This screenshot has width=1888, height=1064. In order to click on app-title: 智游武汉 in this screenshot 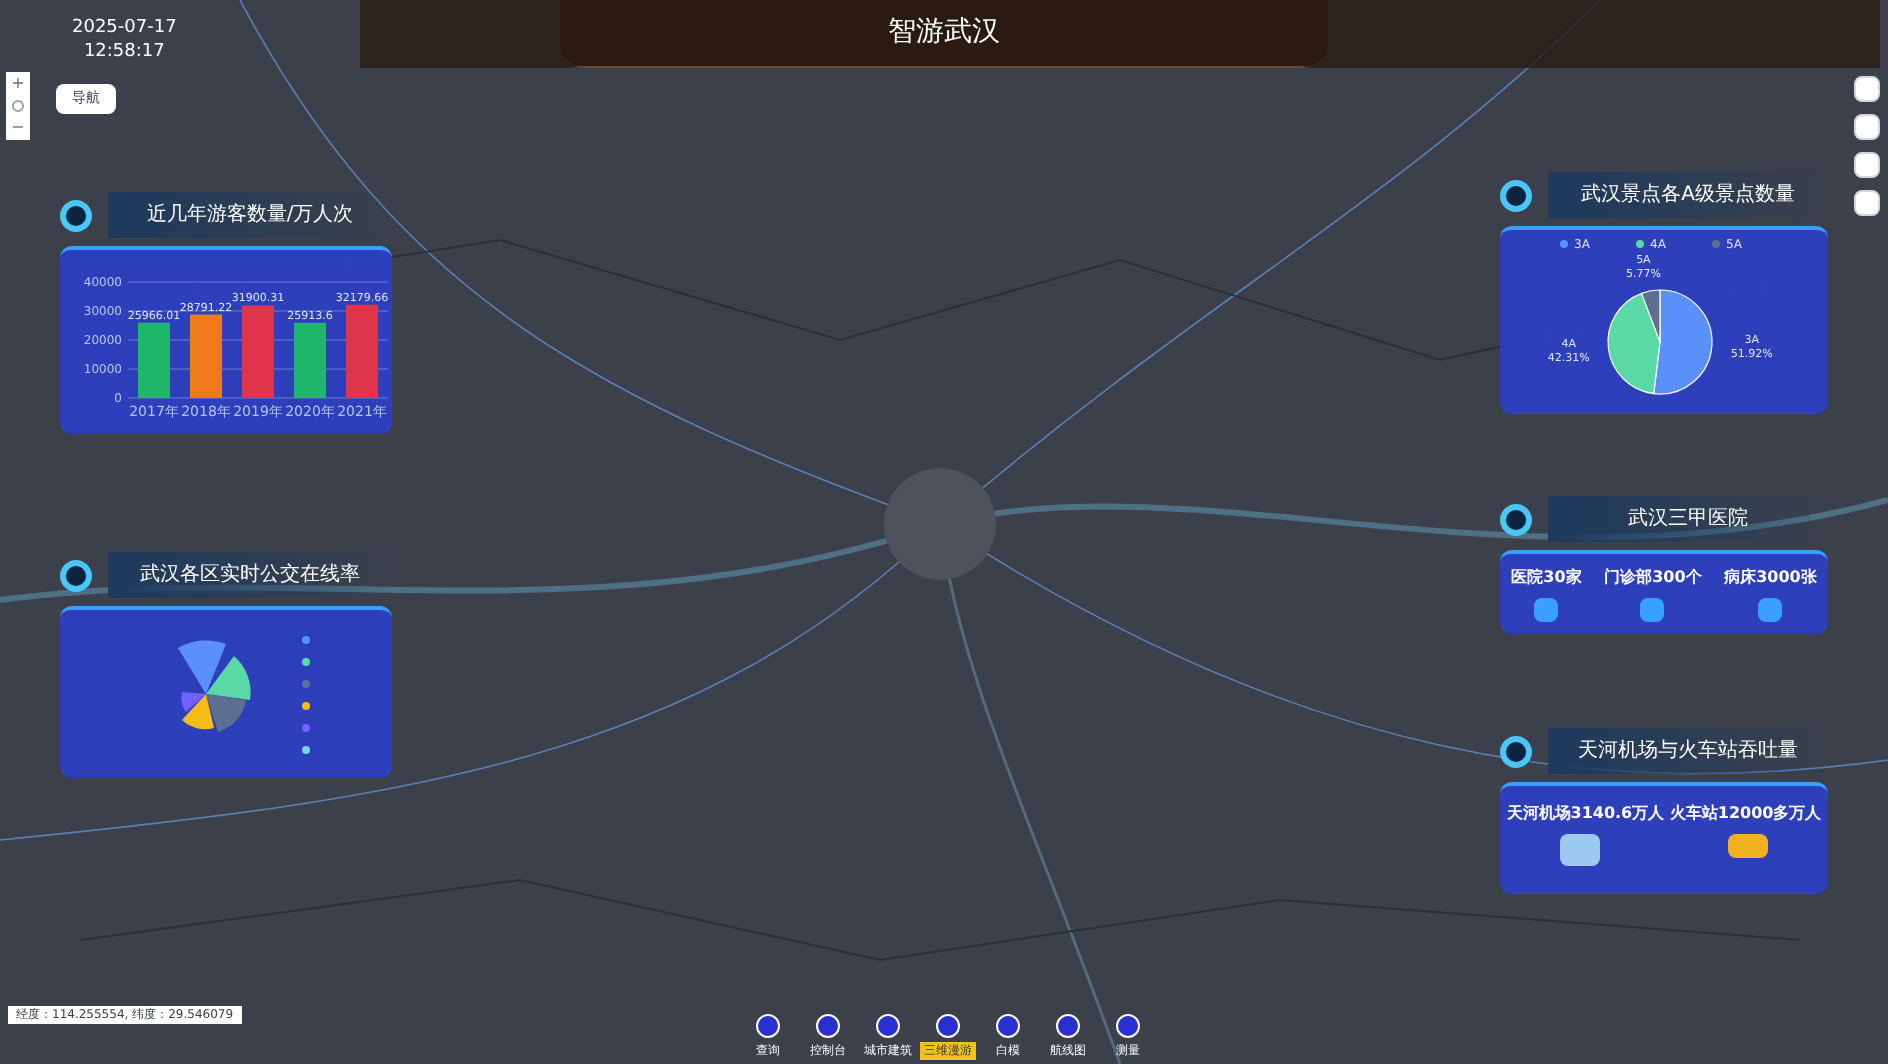, I will do `click(944, 33)`.